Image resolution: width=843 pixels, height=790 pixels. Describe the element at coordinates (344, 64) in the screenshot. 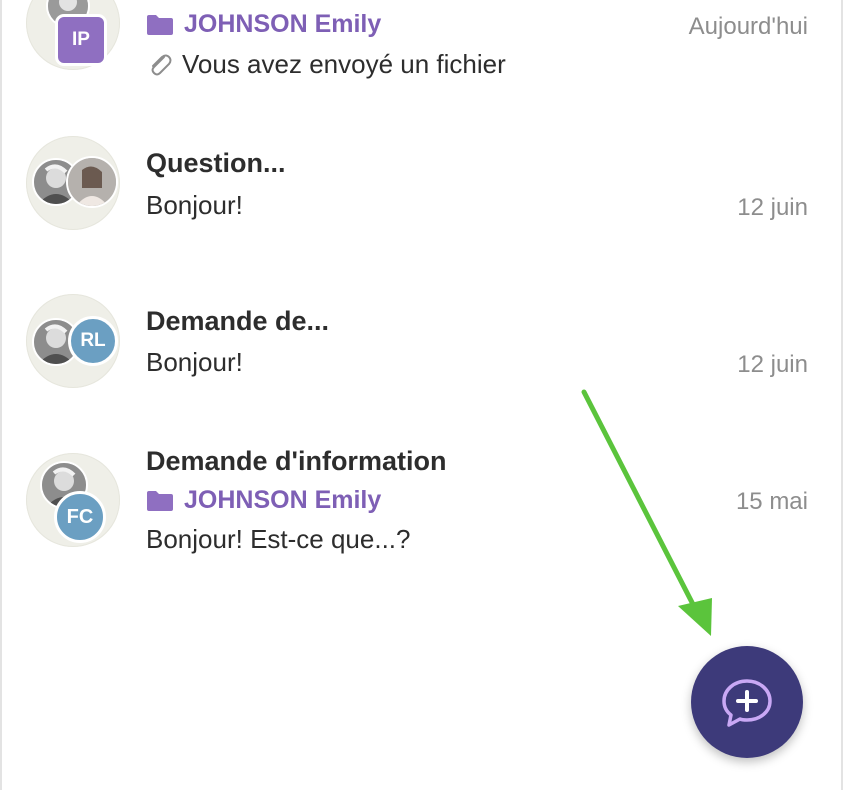

I see `preview-text: Vous avez envoyé un fichier` at that location.